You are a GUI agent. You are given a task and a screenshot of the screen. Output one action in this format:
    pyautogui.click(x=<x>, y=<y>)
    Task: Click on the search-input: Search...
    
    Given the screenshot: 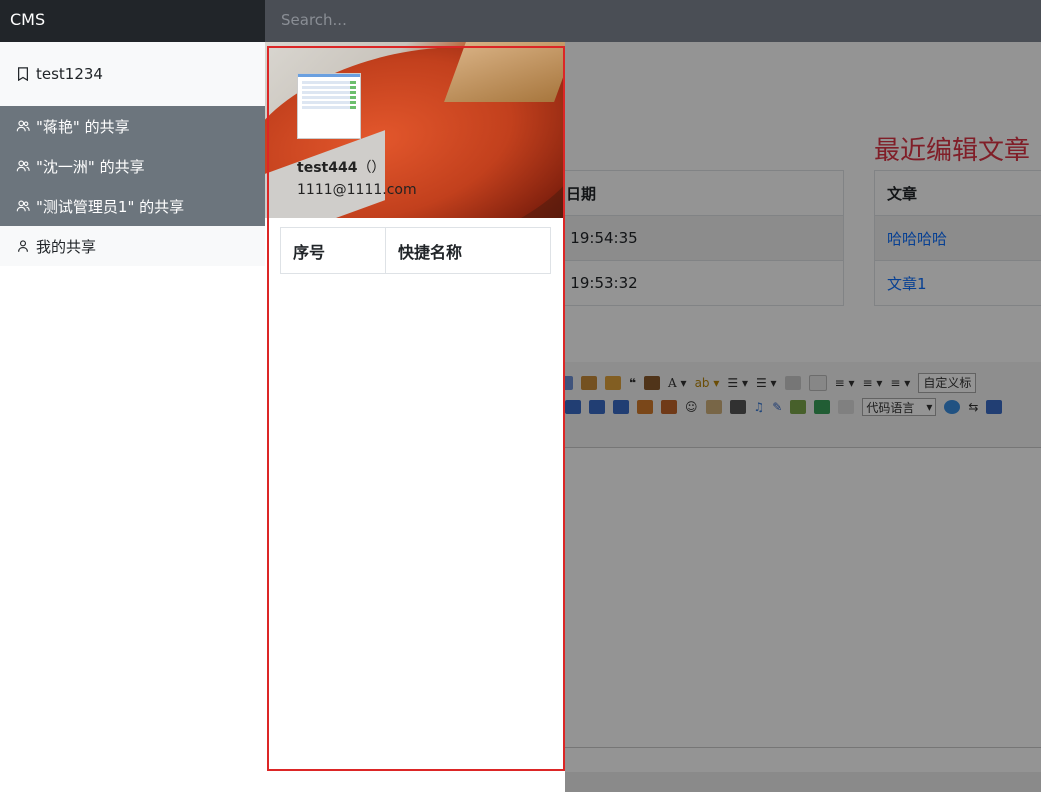 What is the action you would take?
    pyautogui.click(x=653, y=21)
    